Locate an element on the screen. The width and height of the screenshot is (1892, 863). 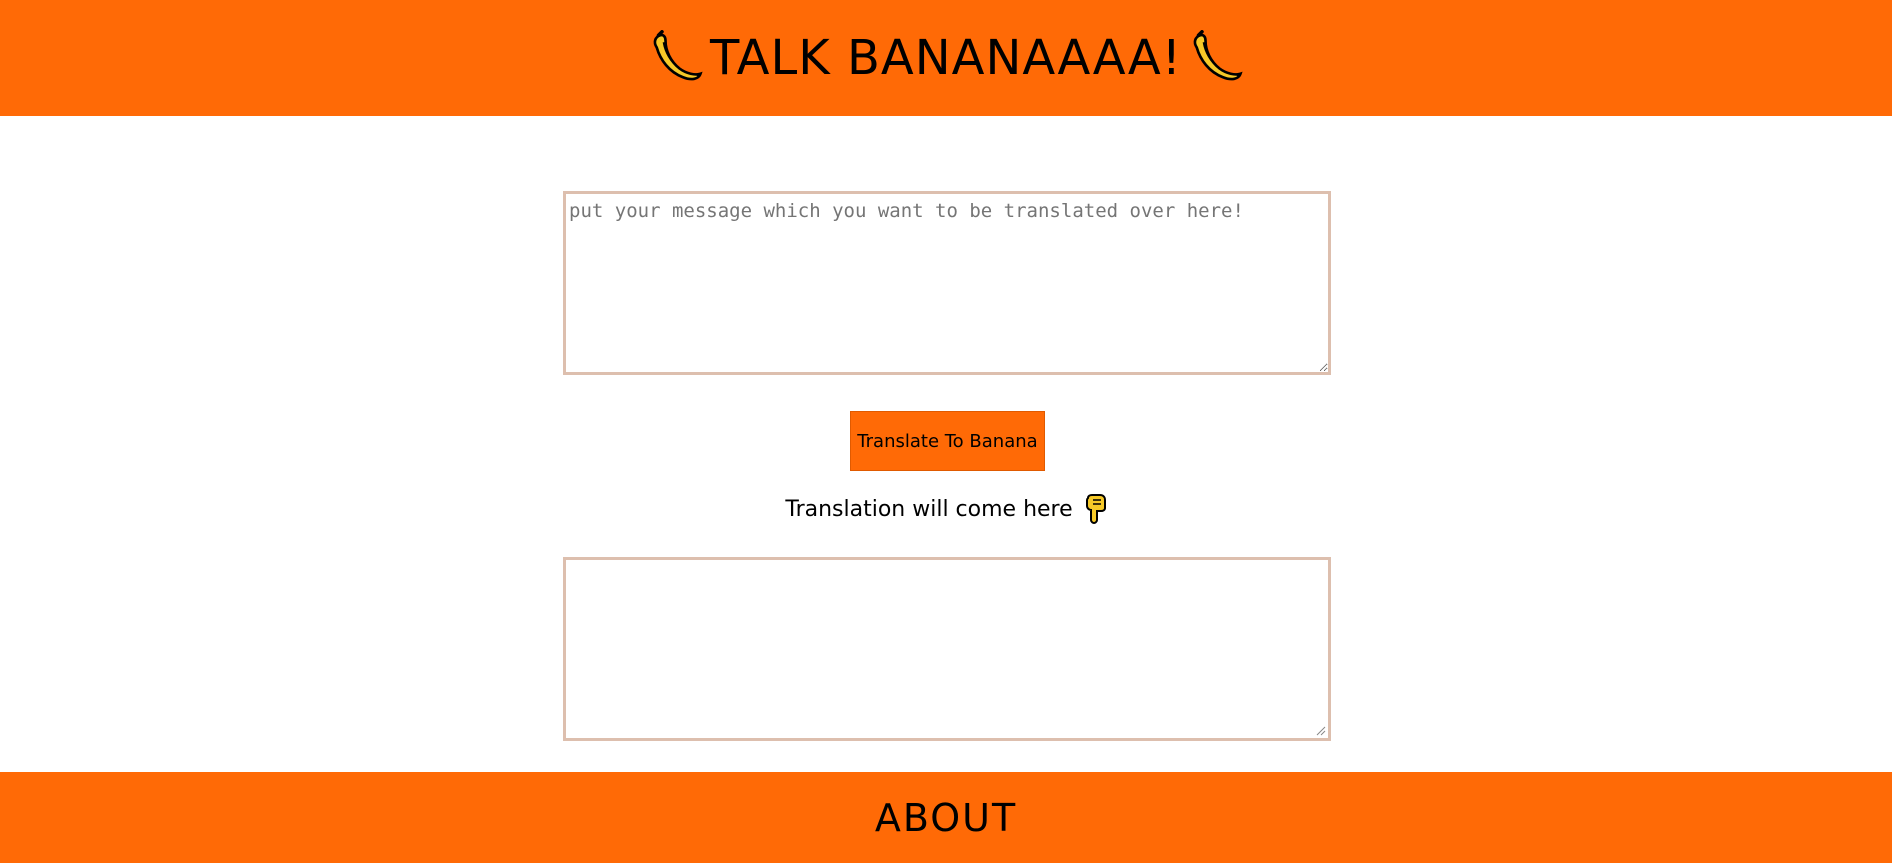
translation-caption: Translation will come here is located at coordinates (946, 509).